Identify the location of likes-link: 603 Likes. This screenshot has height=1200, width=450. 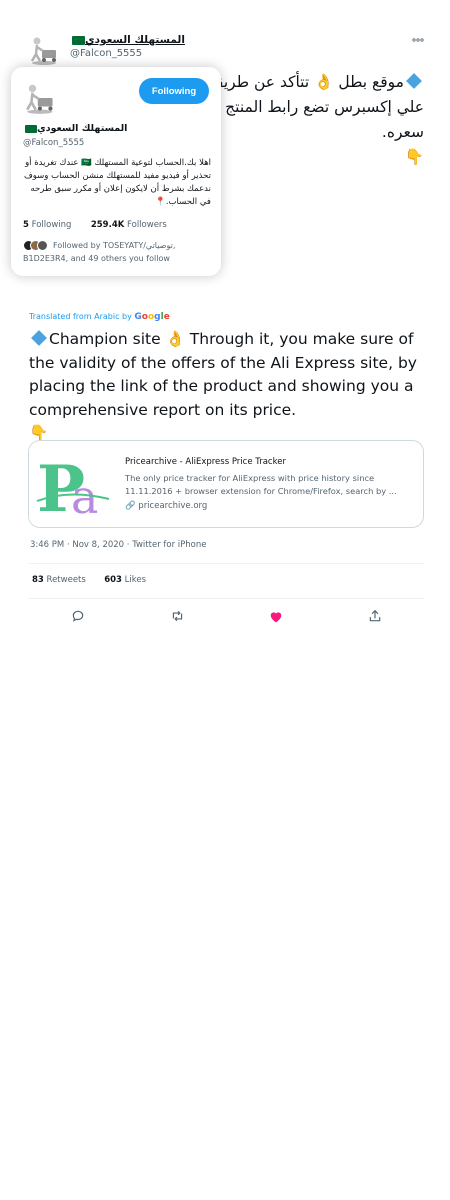
(125, 580).